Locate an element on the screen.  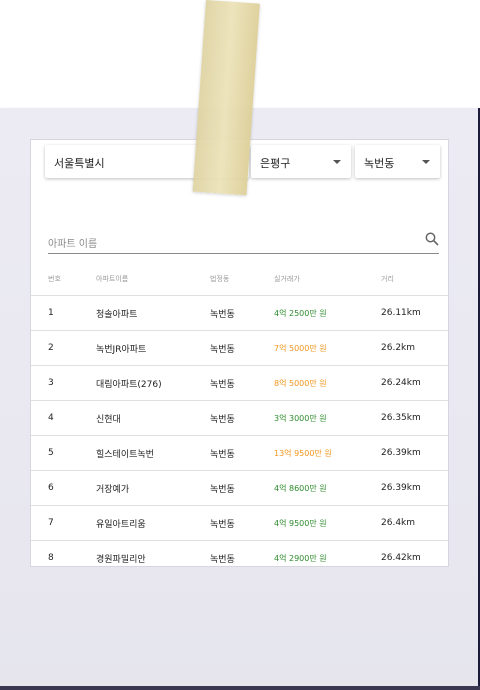
table-row: 5 힐스테이트녹번 녹번동 13억 9500만 원 26.39km is located at coordinates (239, 453).